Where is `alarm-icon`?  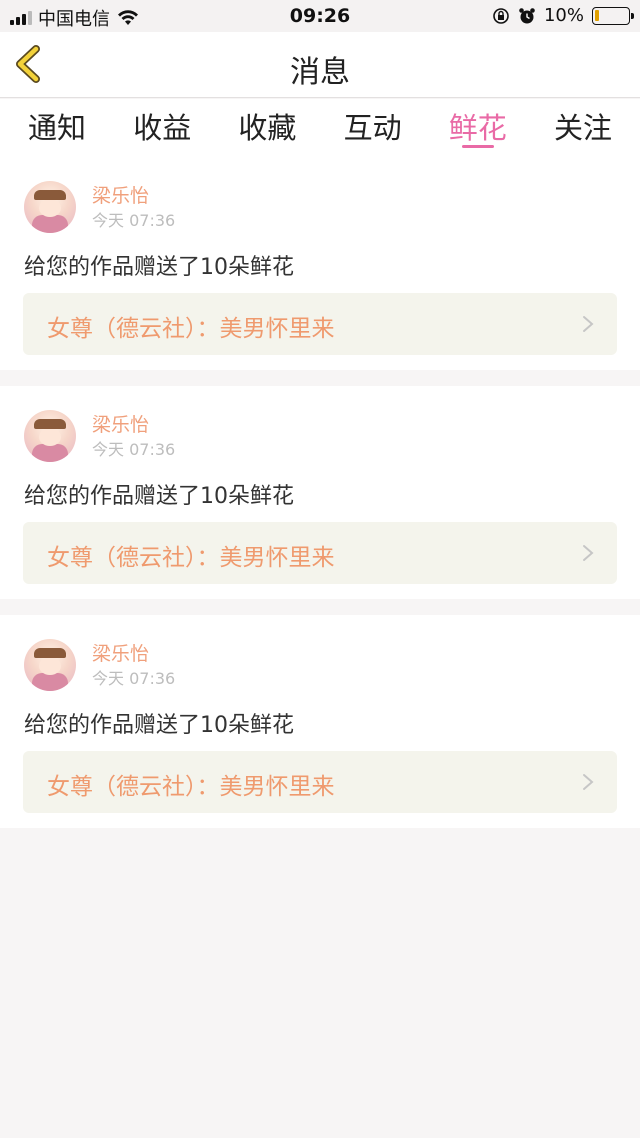
alarm-icon is located at coordinates (527, 15).